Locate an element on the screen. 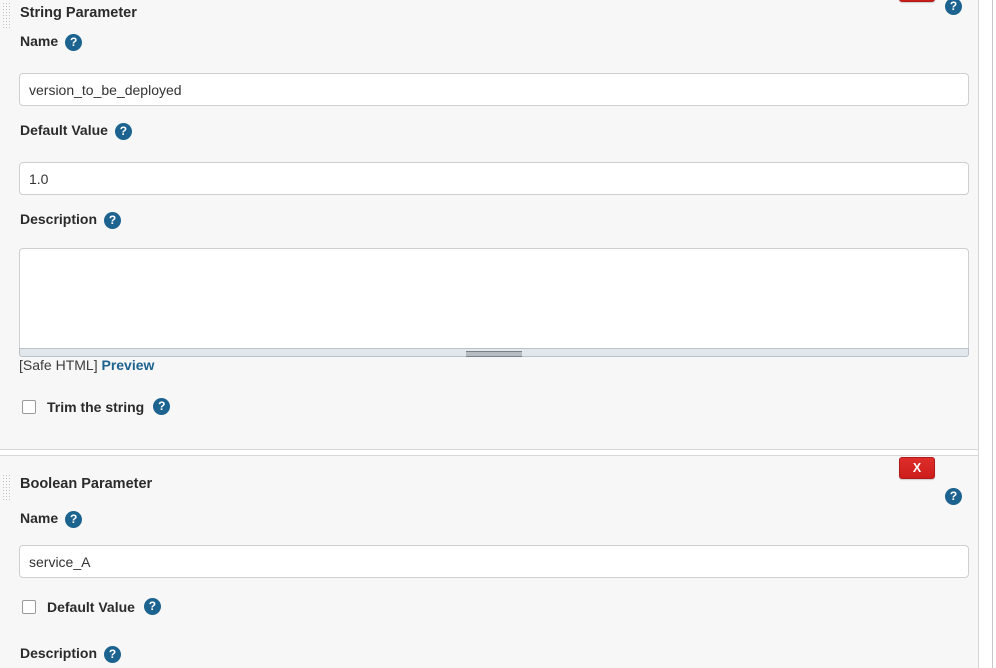  parameter-block-title: String Parameter is located at coordinates (78, 13).